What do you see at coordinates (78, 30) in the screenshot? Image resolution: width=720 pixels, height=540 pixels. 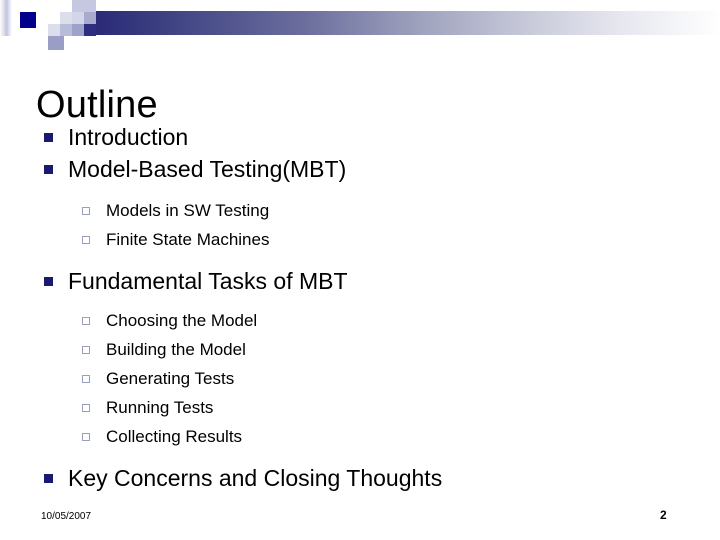 I see `deco-square-i` at bounding box center [78, 30].